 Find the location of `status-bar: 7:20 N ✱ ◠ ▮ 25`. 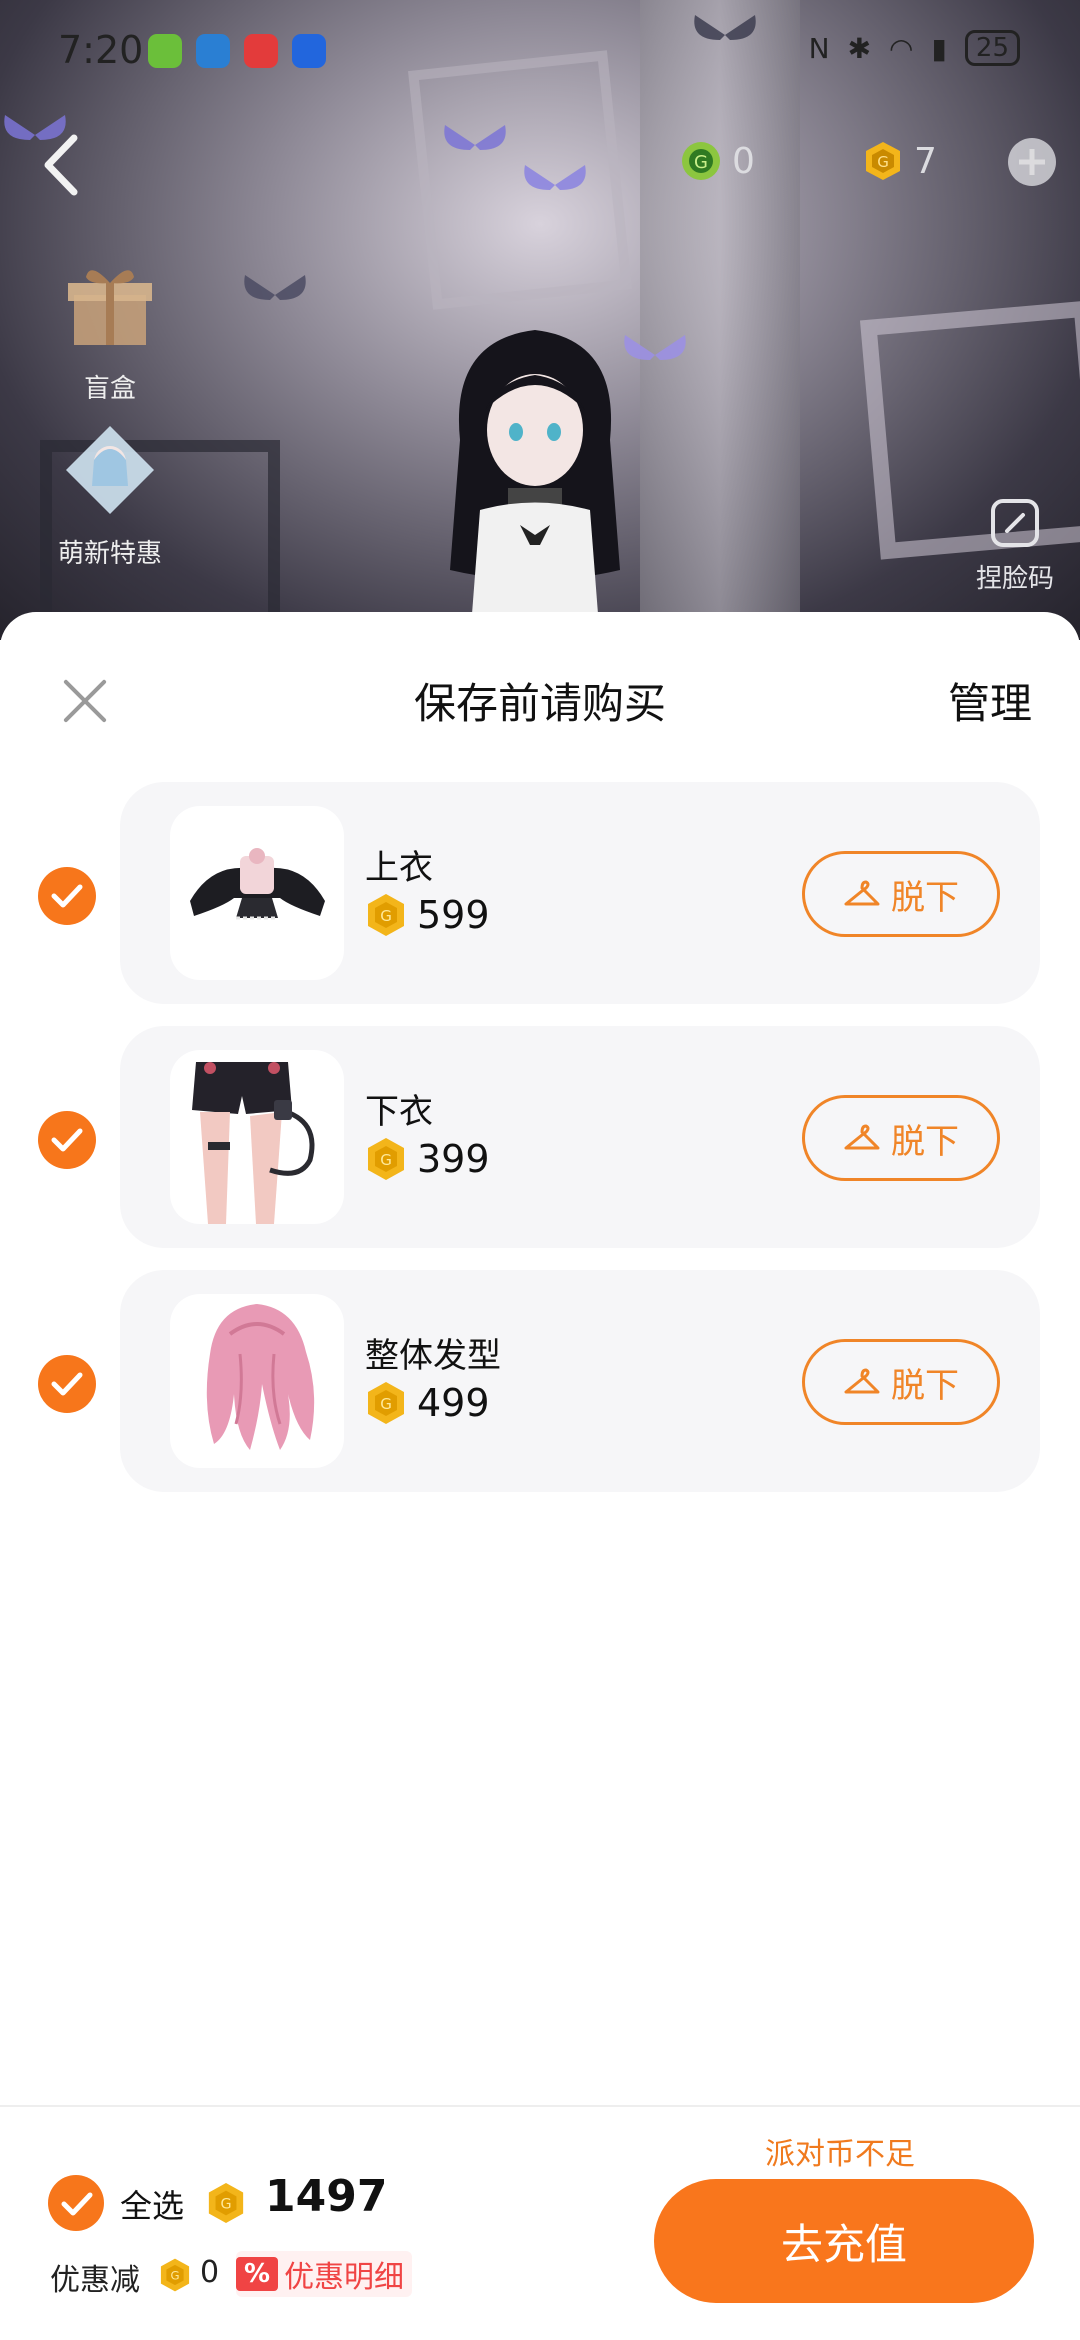

status-bar: 7:20 N ✱ ◠ ▮ 25 is located at coordinates (540, 50).